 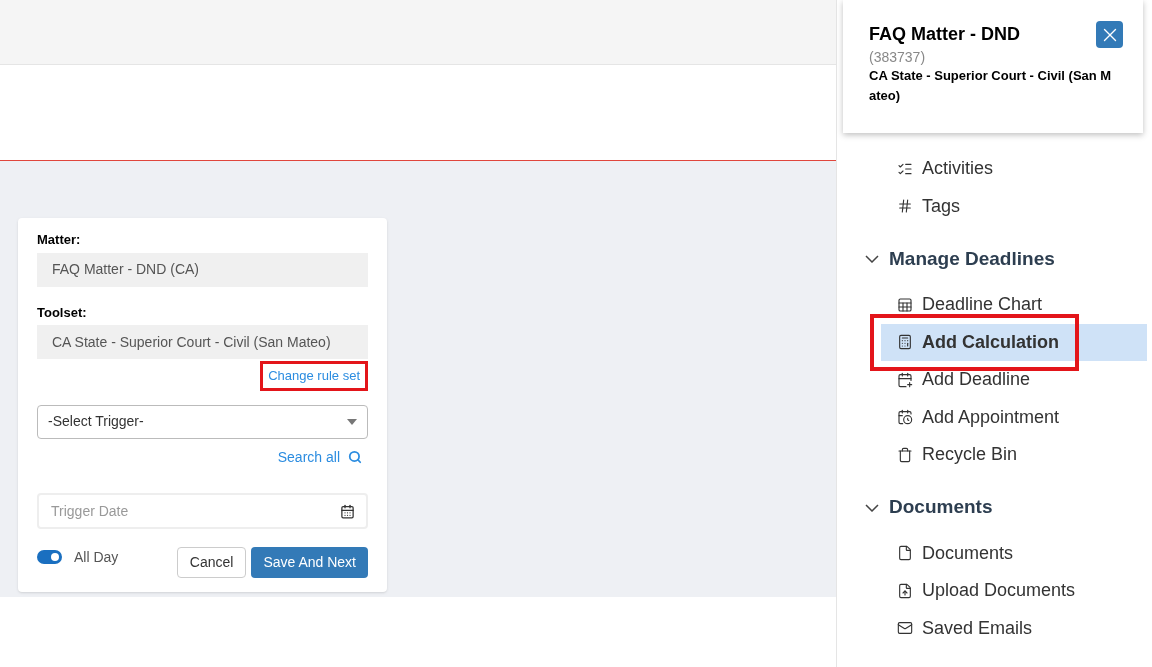 What do you see at coordinates (905, 206) in the screenshot?
I see `hash-icon` at bounding box center [905, 206].